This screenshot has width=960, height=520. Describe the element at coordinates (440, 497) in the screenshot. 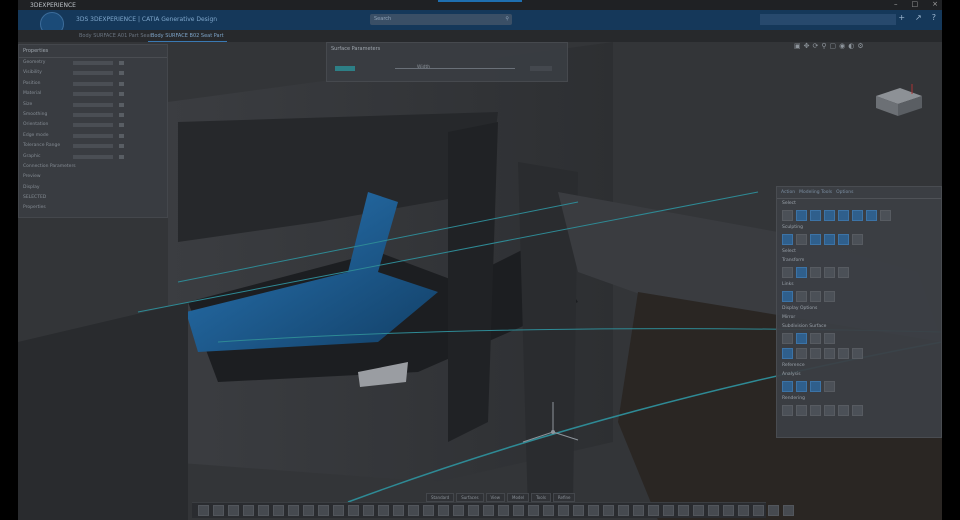

I see `tab-standard: Standard` at that location.